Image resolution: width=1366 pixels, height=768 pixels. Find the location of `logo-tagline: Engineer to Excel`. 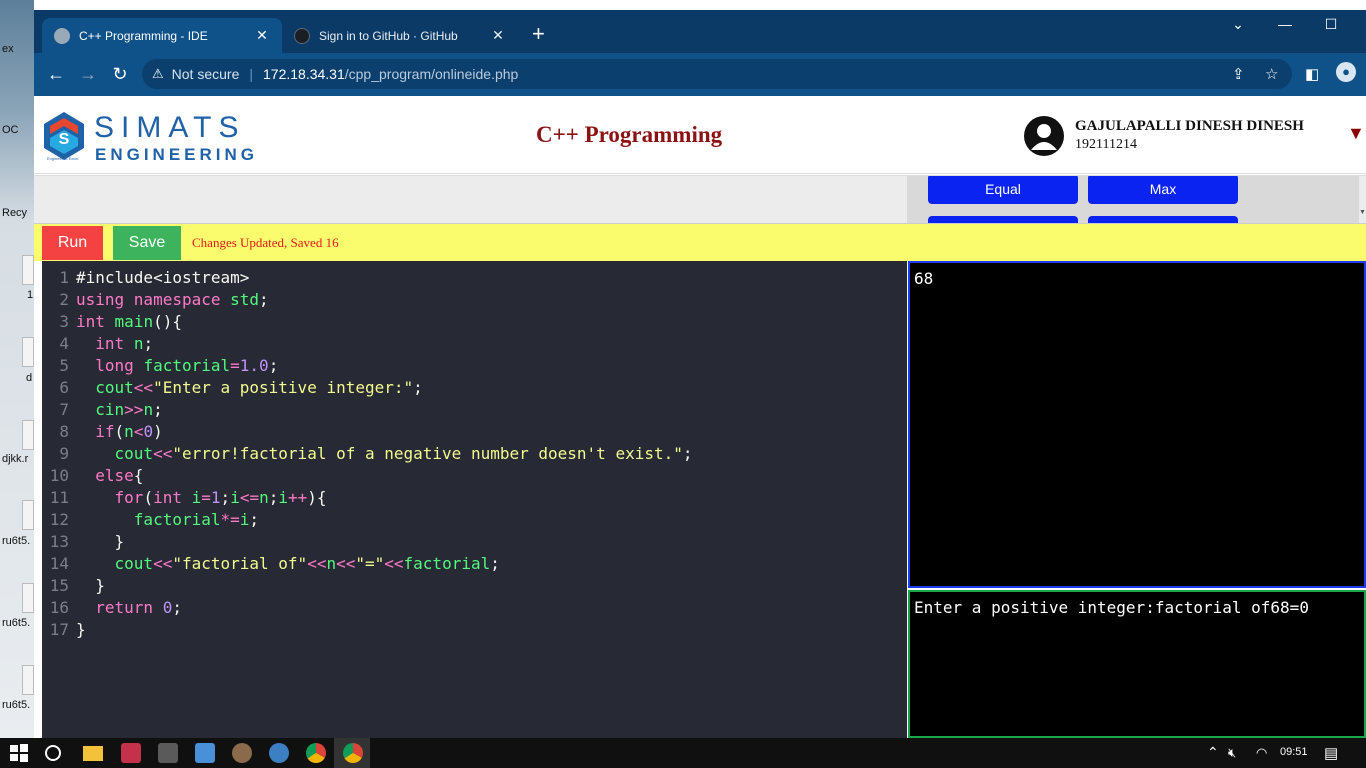

logo-tagline: Engineer to Excel is located at coordinates (63, 158).